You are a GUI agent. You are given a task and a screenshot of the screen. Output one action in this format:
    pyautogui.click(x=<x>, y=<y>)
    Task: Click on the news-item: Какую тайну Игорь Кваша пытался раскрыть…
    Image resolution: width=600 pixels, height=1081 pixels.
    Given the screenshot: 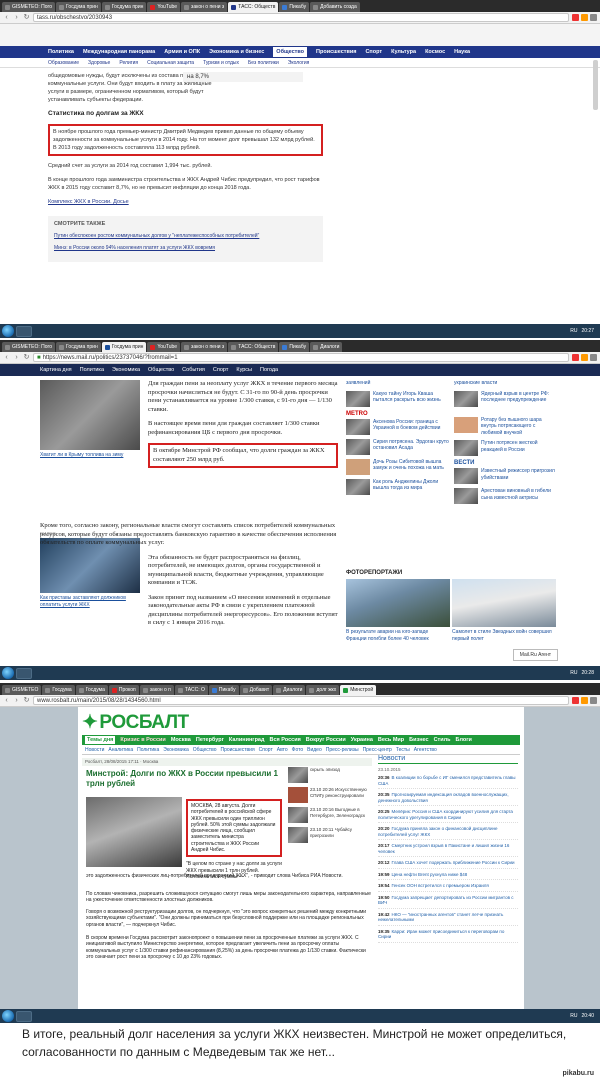 What is the action you would take?
    pyautogui.click(x=398, y=398)
    